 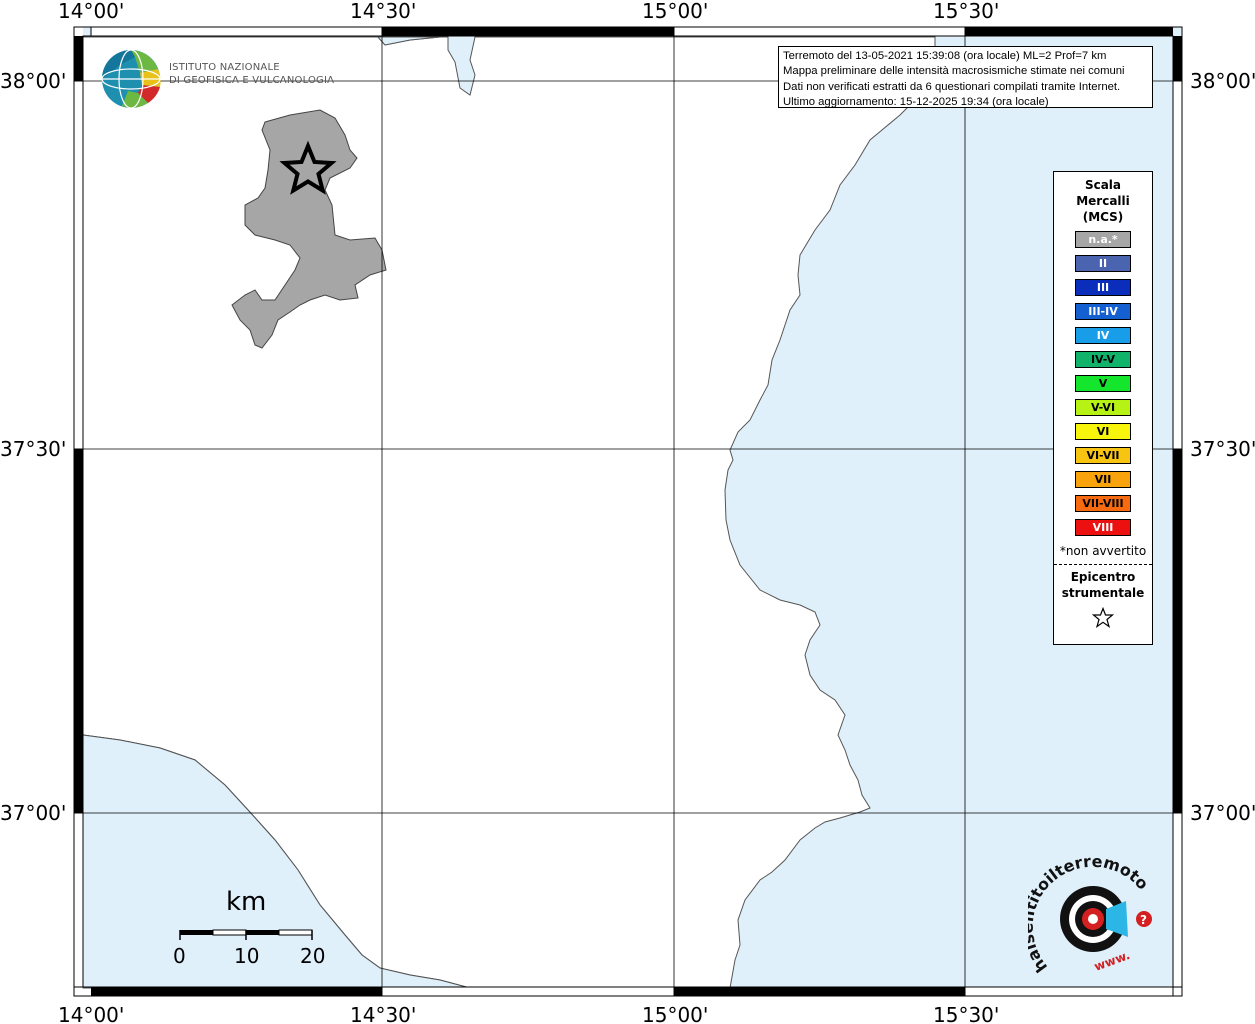 I want to click on haisentito-logo: ? haisentitoilterremoto.it www., so click(x=1090, y=909).